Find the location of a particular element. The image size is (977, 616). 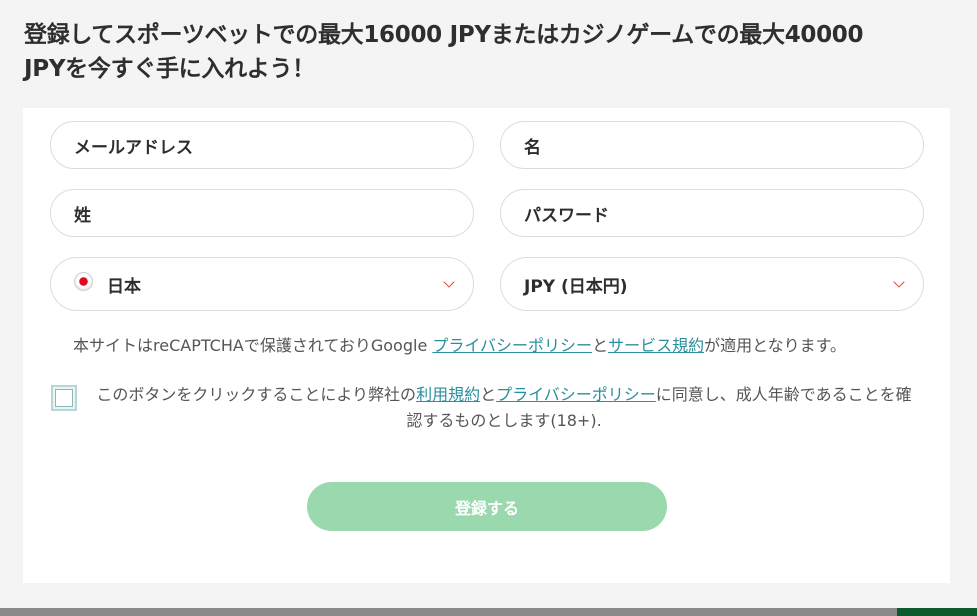

consent-and: と is located at coordinates (488, 394).